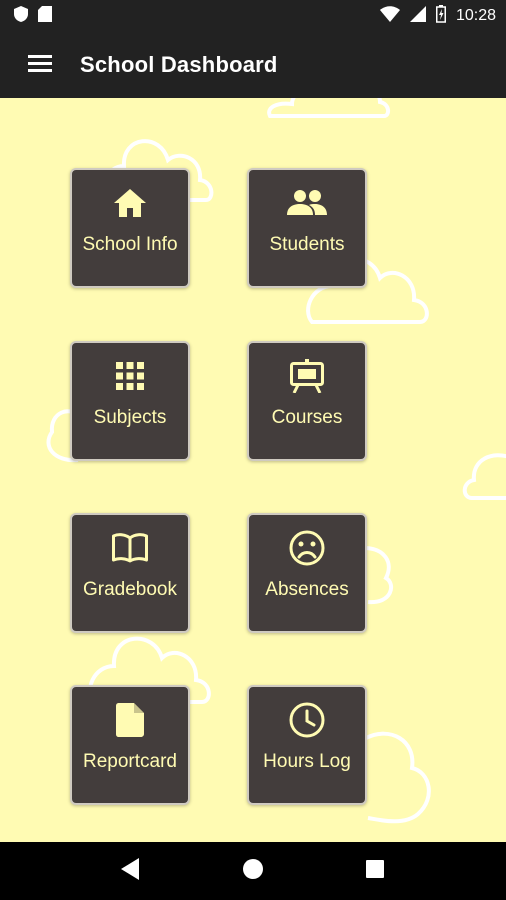 This screenshot has height=900, width=506. What do you see at coordinates (307, 376) in the screenshot?
I see `easel-icon` at bounding box center [307, 376].